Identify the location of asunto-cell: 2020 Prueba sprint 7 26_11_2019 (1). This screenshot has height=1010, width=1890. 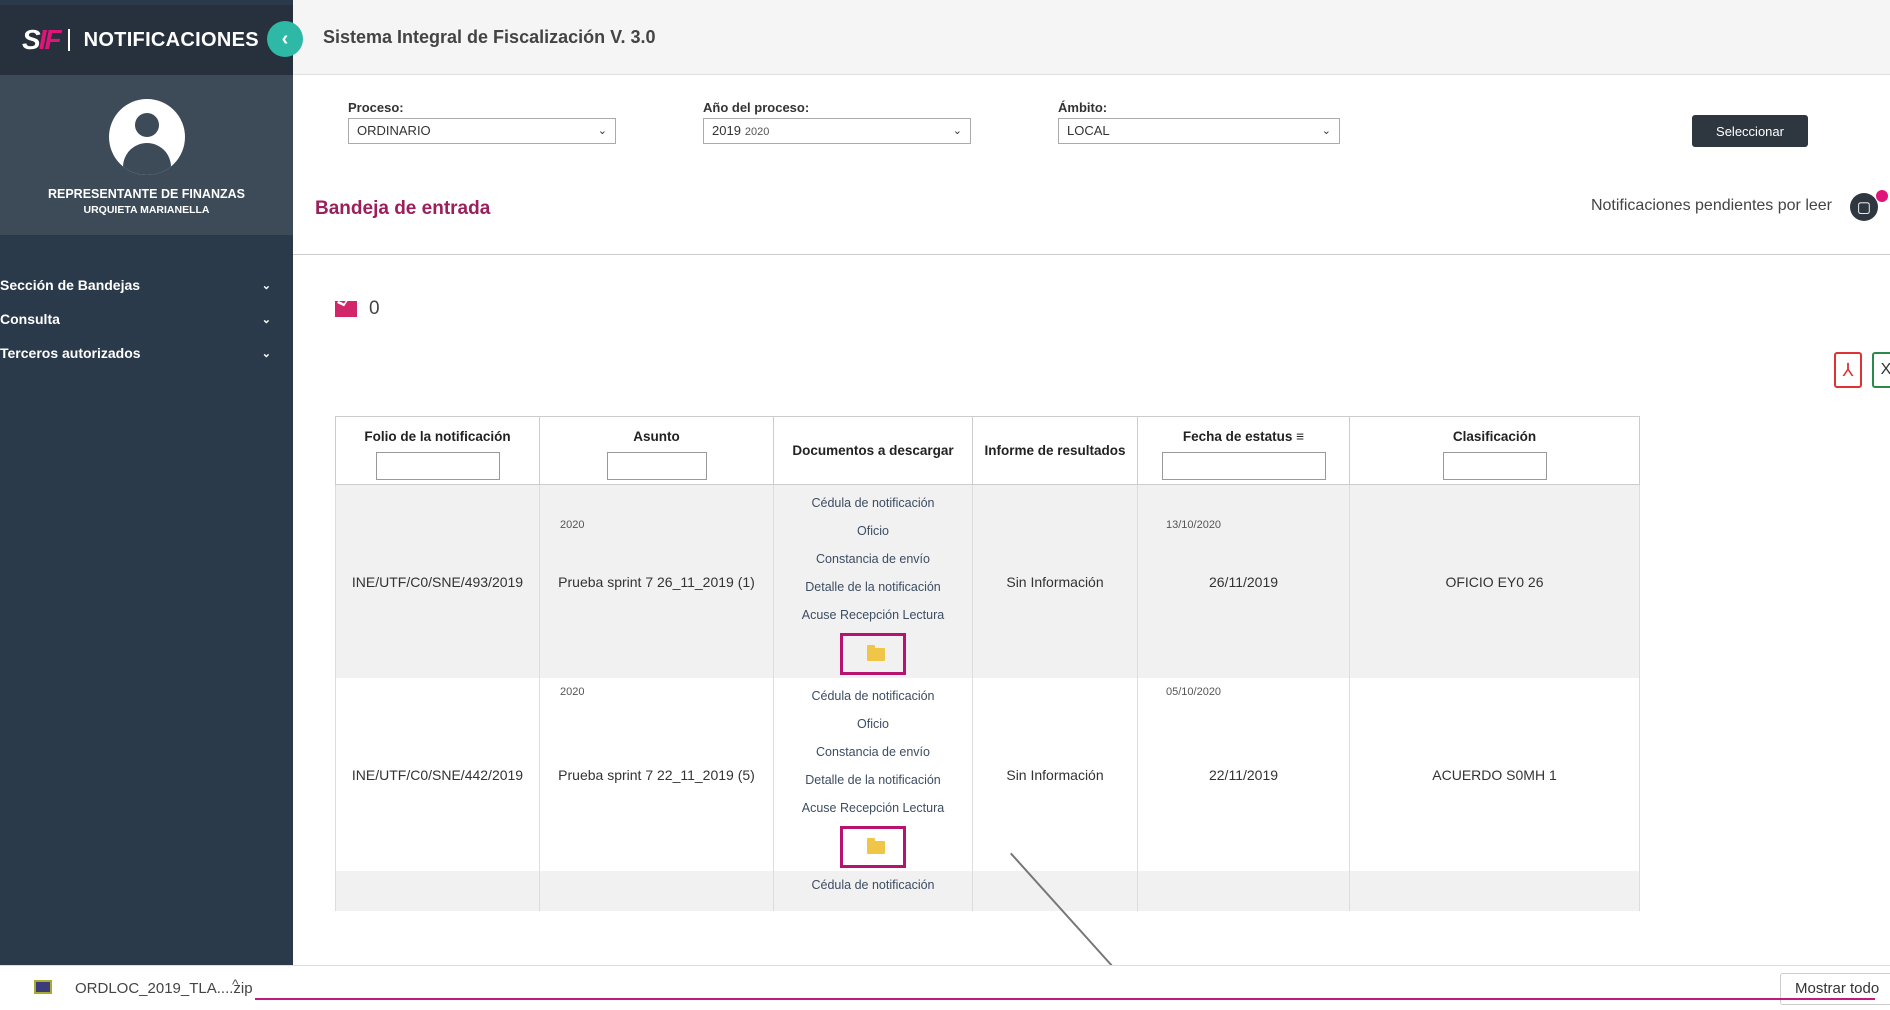
(656, 581).